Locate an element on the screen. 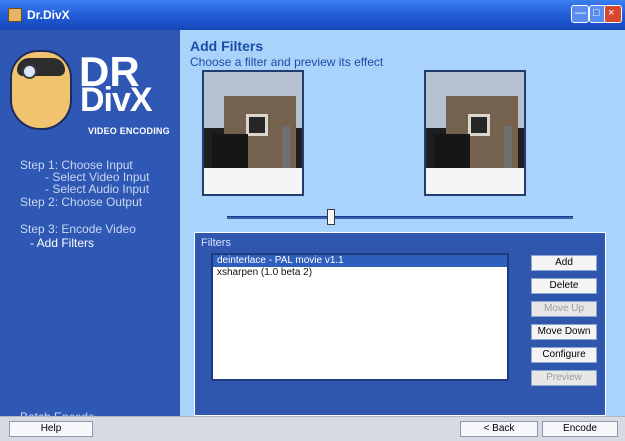  minimize-icon: — is located at coordinates (580, 13).